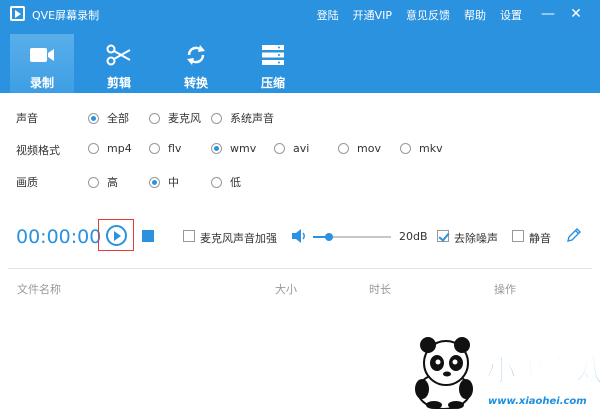  I want to click on radio-quality-high: 高, so click(103, 182).